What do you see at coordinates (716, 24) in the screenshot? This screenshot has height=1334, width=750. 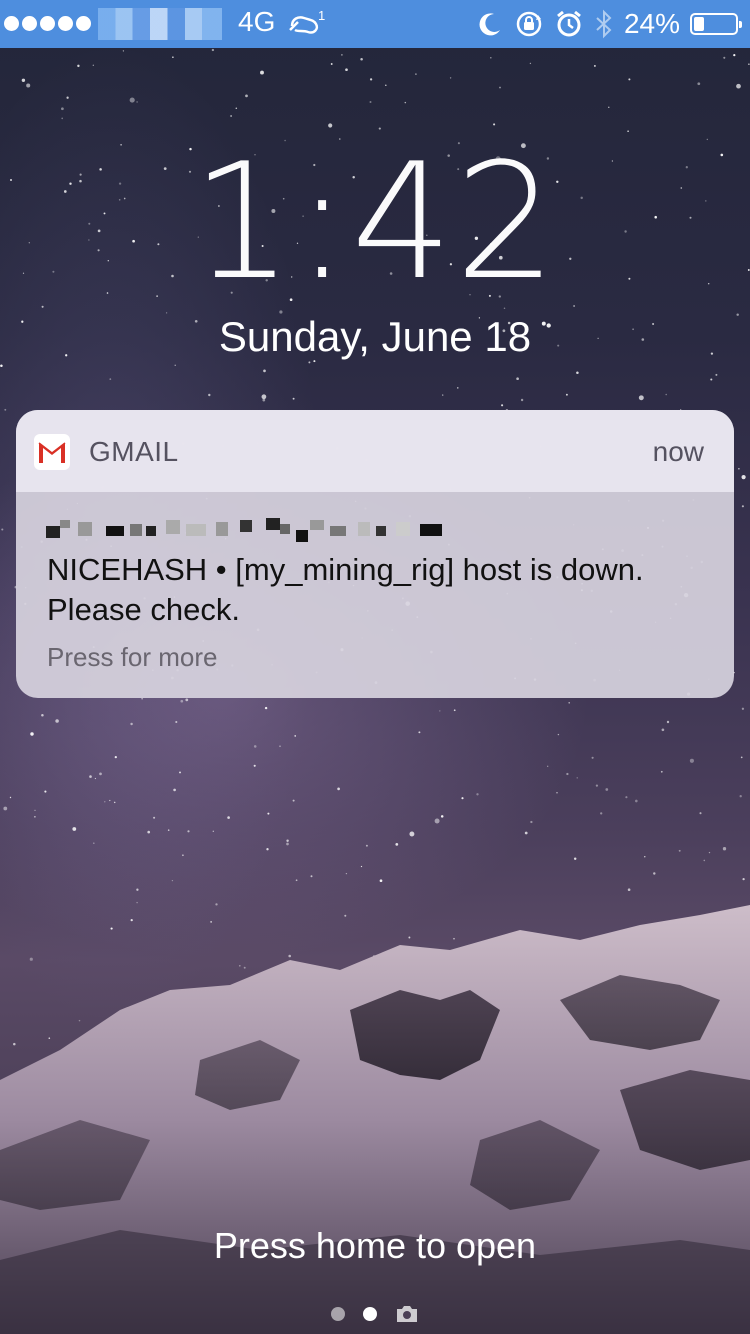 I see `battery-icon` at bounding box center [716, 24].